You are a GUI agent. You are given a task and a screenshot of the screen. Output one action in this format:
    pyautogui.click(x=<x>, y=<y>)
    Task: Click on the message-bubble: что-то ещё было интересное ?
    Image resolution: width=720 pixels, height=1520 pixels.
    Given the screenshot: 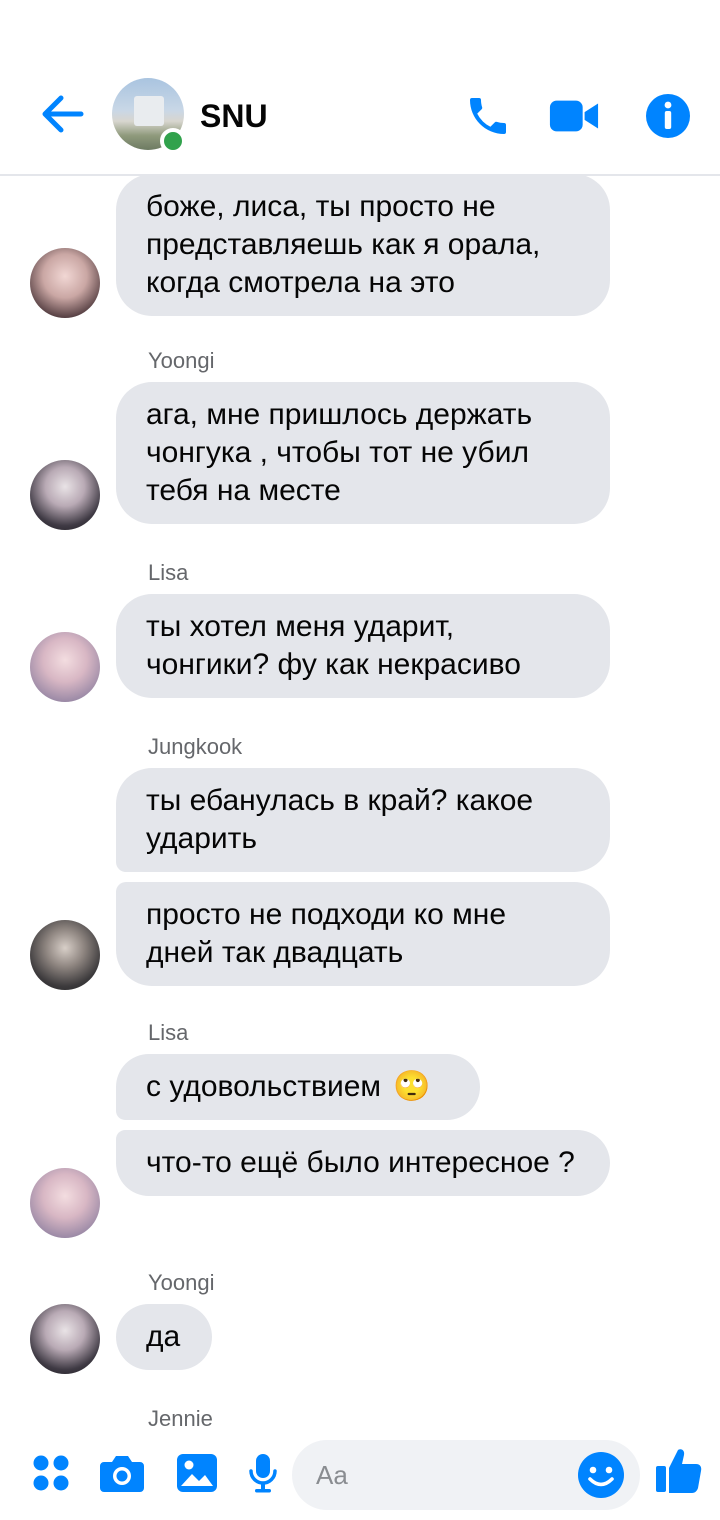 What is the action you would take?
    pyautogui.click(x=363, y=1163)
    